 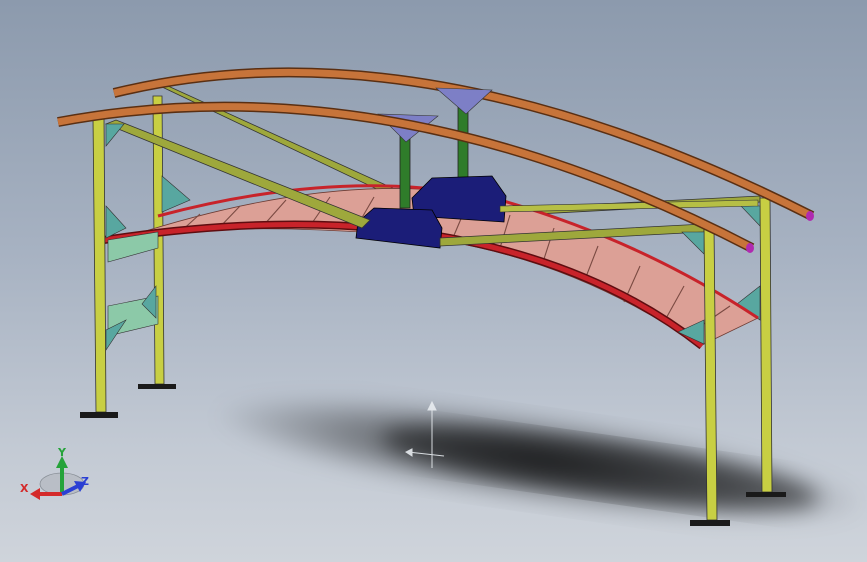 What do you see at coordinates (766, 494) in the screenshot?
I see `back-right-foot` at bounding box center [766, 494].